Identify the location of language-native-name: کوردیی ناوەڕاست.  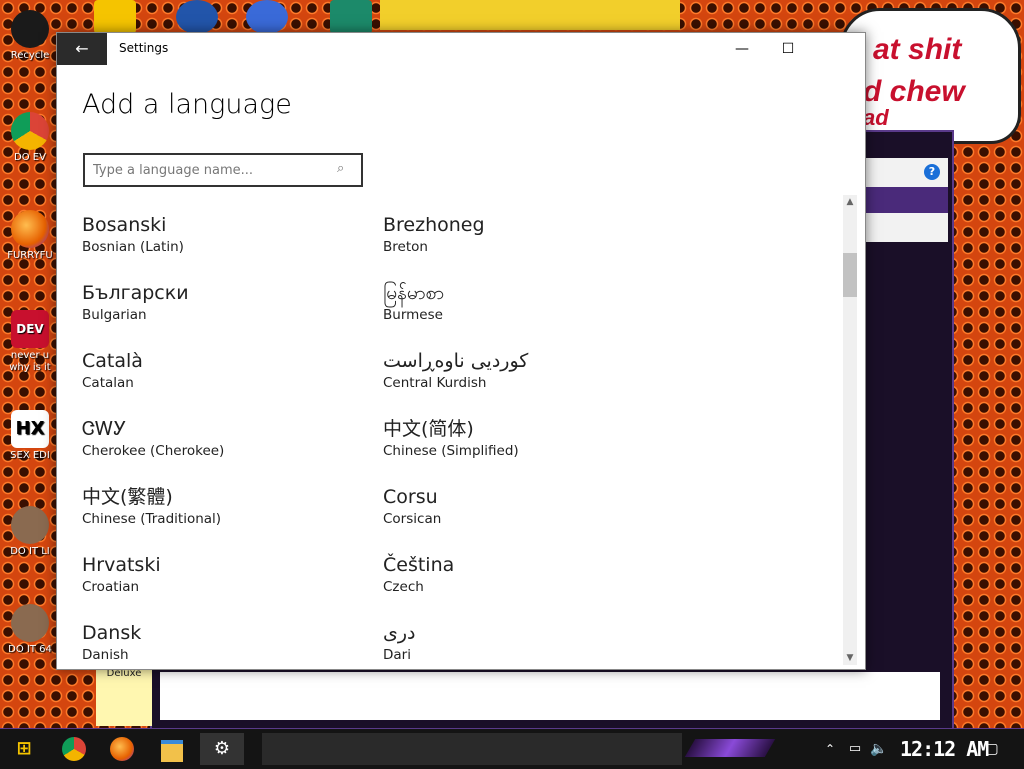
(456, 361).